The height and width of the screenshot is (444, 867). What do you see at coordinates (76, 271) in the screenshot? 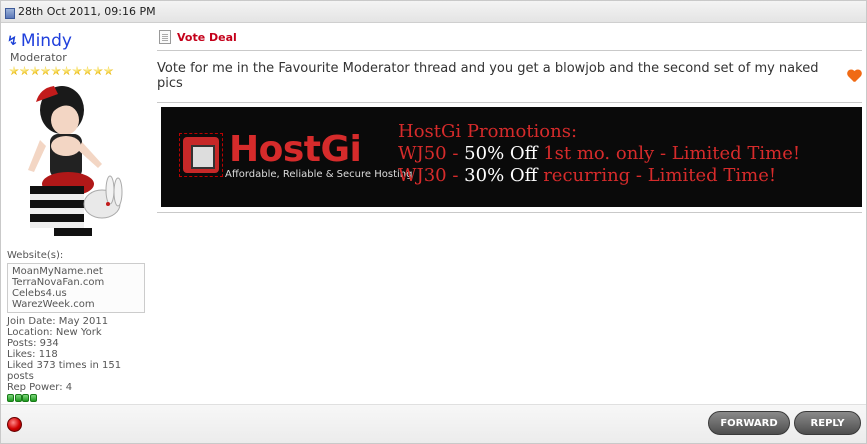
I see `website-link: MoanMyName.net` at bounding box center [76, 271].